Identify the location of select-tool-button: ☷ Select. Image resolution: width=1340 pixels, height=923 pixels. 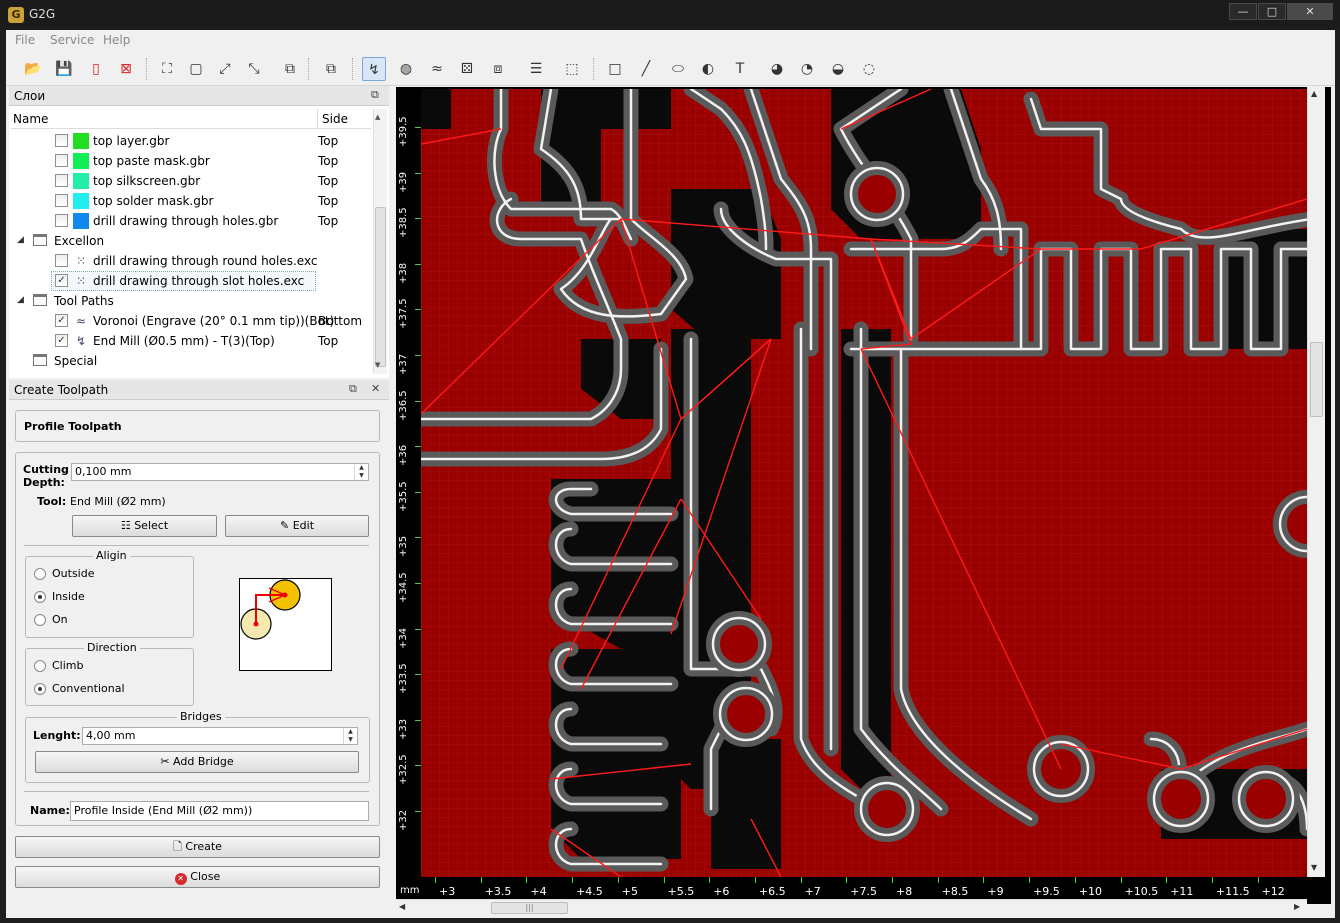
(144, 526).